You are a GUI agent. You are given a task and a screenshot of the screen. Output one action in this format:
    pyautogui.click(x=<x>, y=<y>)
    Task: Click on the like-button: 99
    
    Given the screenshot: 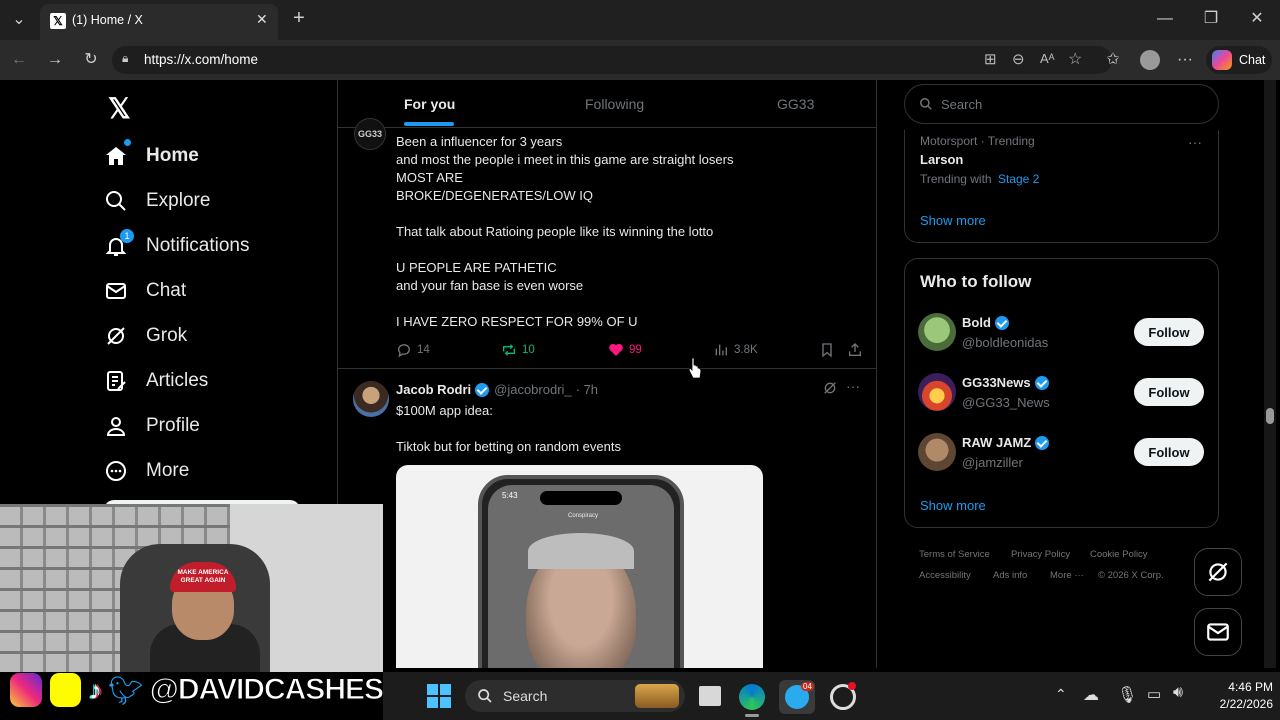 What is the action you would take?
    pyautogui.click(x=625, y=350)
    